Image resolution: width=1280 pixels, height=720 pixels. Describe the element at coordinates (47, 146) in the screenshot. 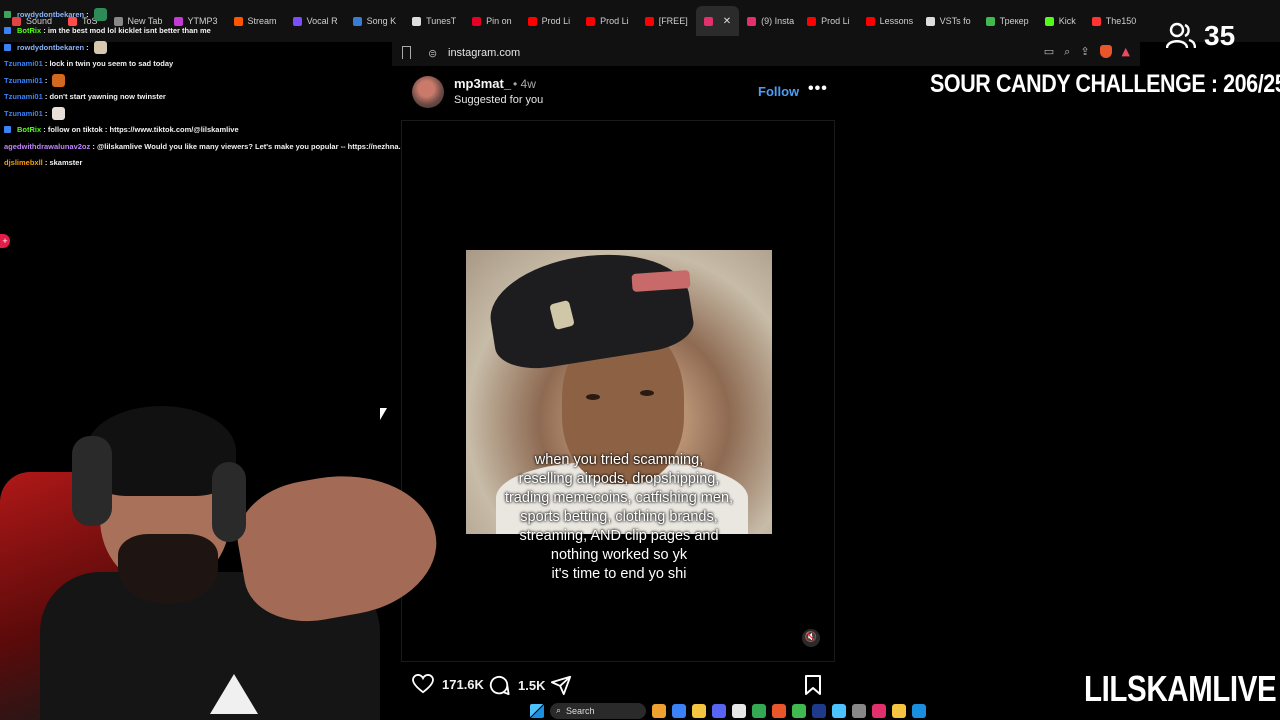

I see `chat-username: agedwithdrawalunav2oz` at that location.